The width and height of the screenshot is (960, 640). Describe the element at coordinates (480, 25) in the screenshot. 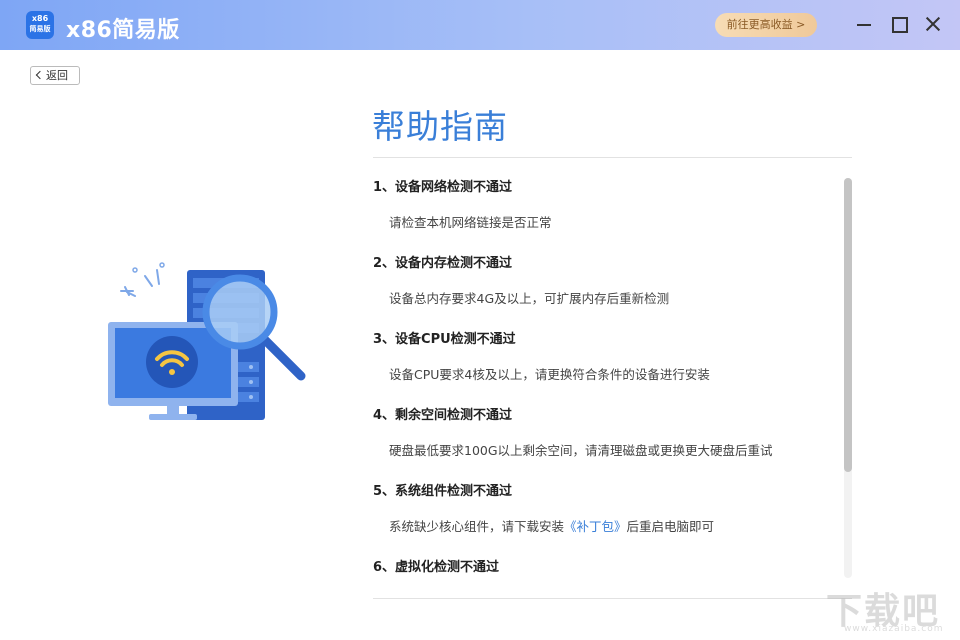

I see `title-bar: x86 简易版 x86简易版 前往更高收益 >` at that location.